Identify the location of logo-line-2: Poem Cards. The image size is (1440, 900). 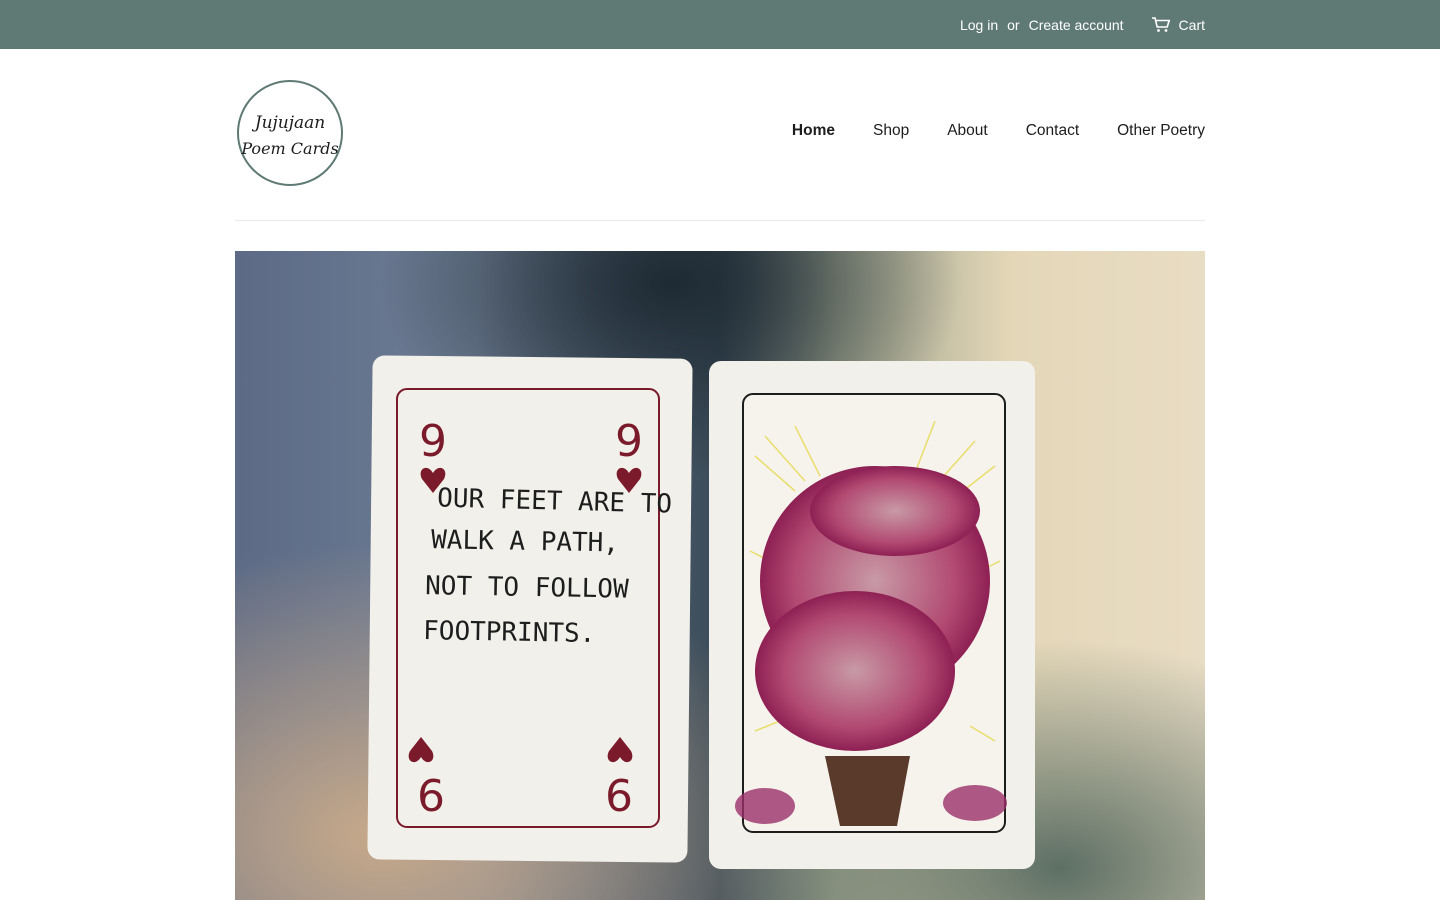
(289, 148).